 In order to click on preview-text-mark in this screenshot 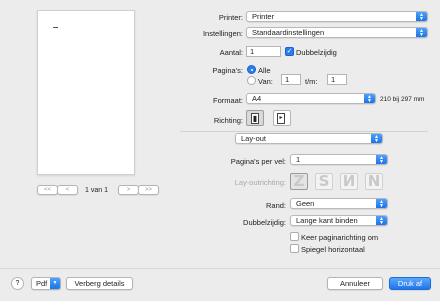, I will do `click(55, 27)`.